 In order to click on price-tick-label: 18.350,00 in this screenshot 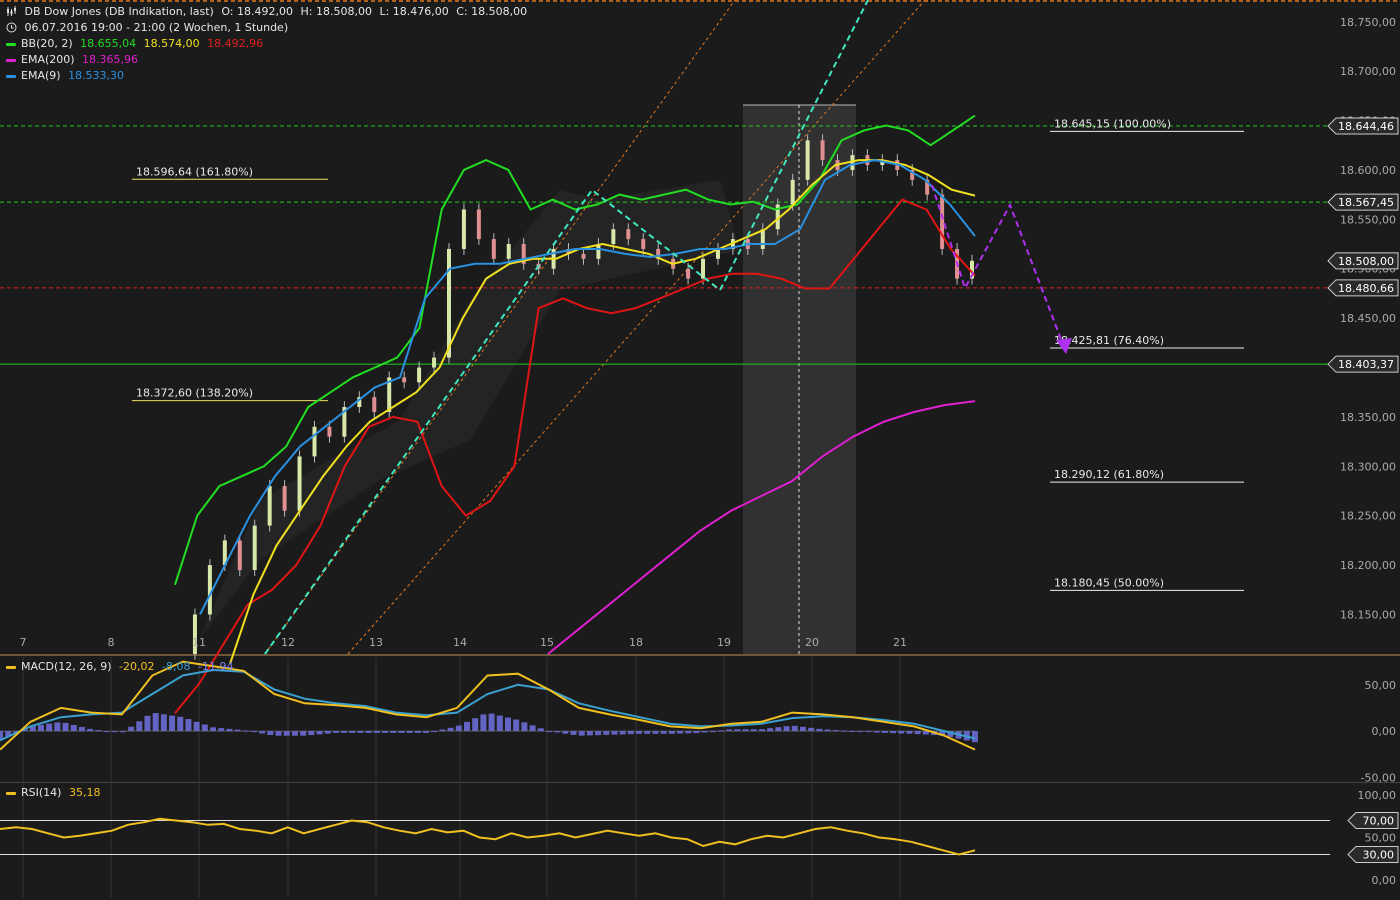, I will do `click(1368, 417)`.